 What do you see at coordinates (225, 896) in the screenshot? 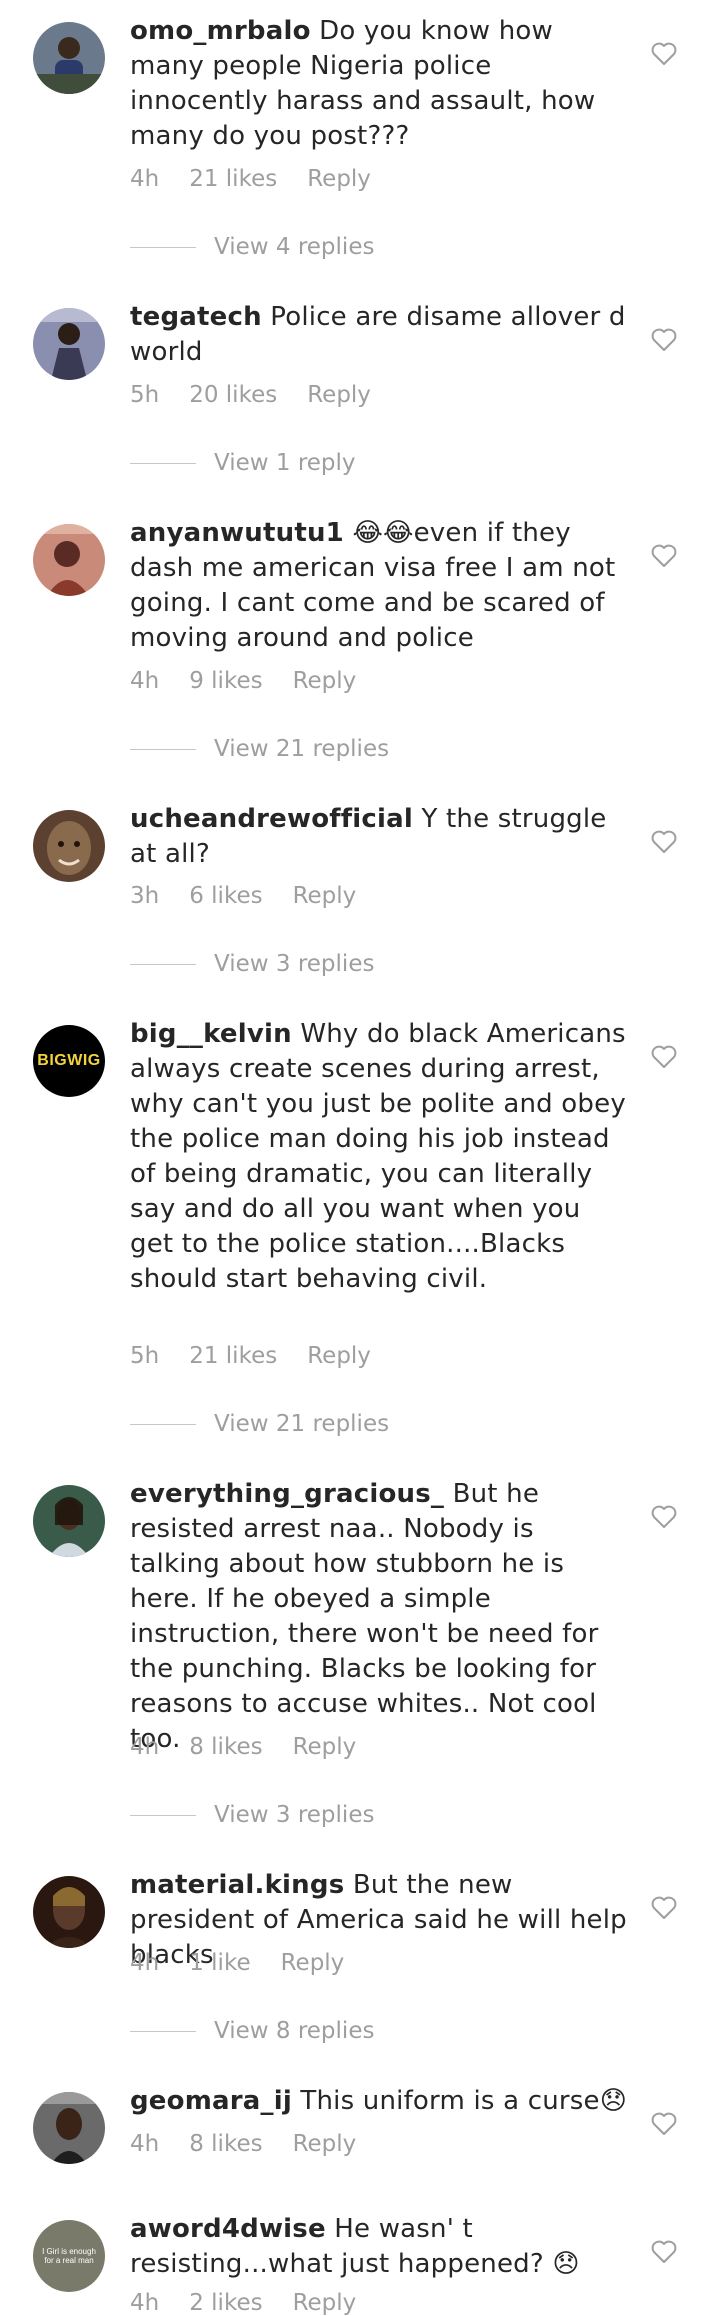
I see `likes-count: 6 likes` at bounding box center [225, 896].